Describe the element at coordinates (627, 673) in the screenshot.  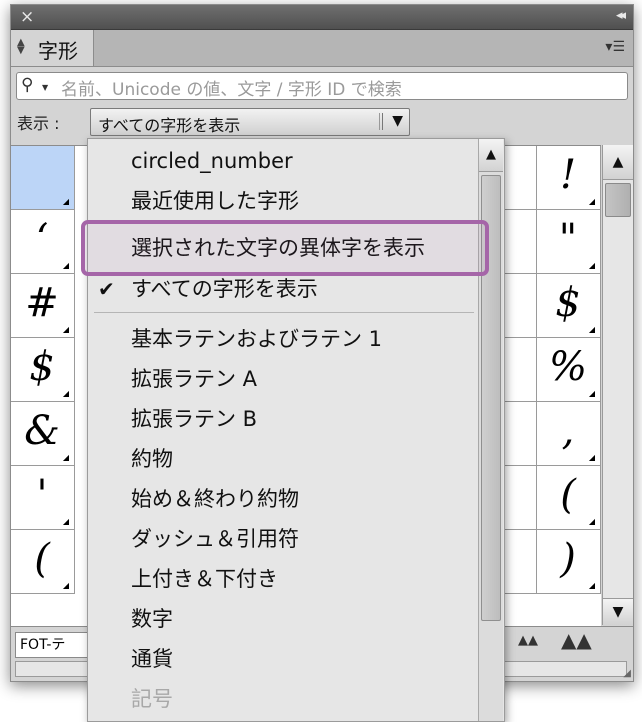
I see `resize-grip-icon: ◢` at that location.